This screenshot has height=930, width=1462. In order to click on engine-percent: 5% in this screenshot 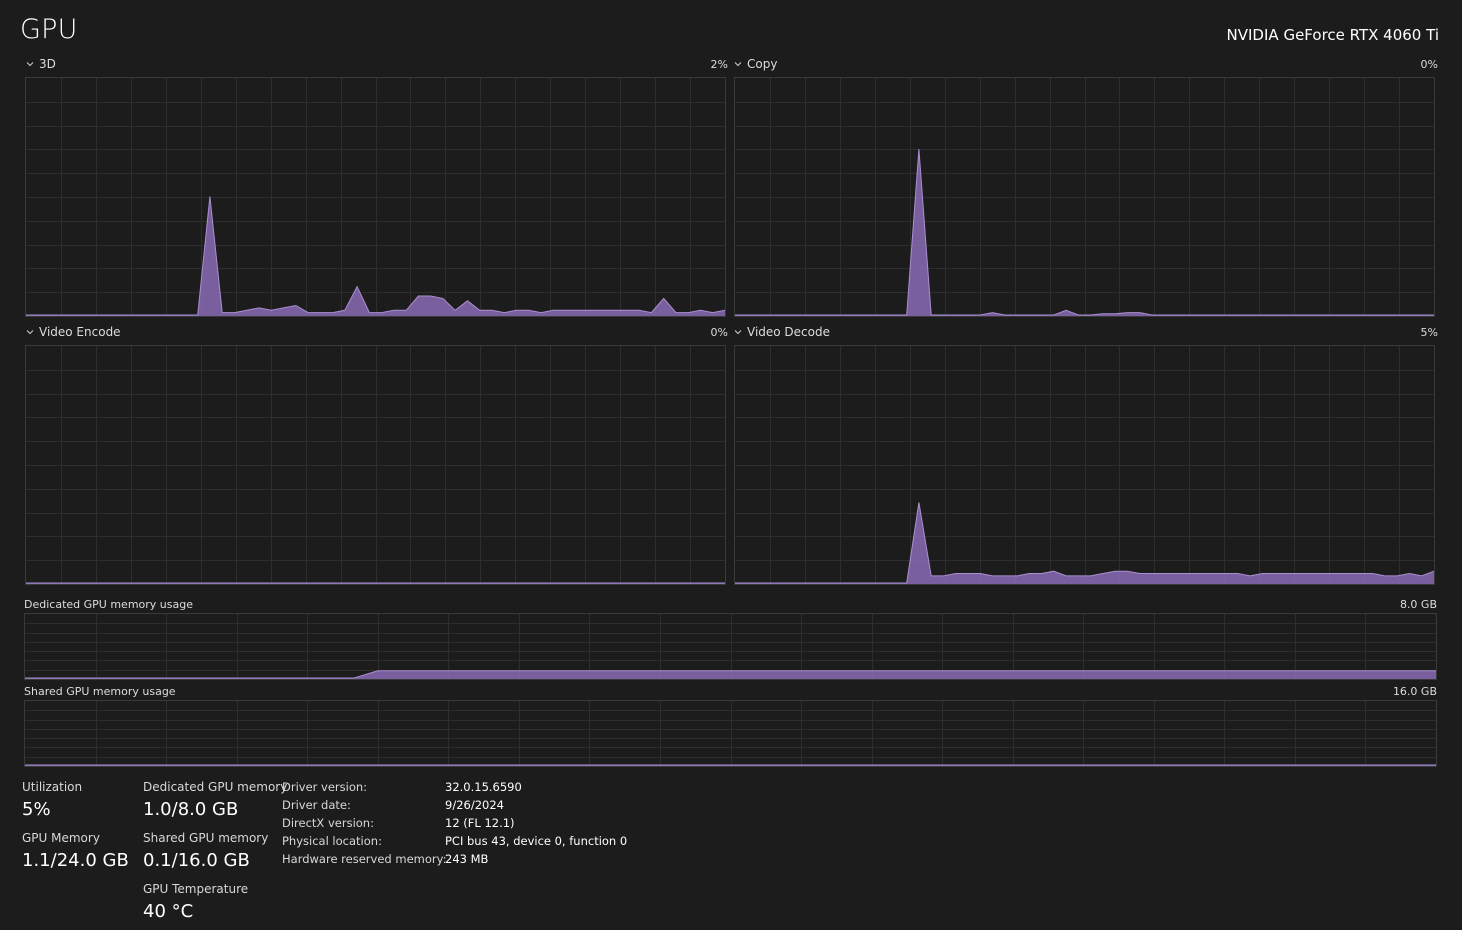, I will do `click(1429, 332)`.